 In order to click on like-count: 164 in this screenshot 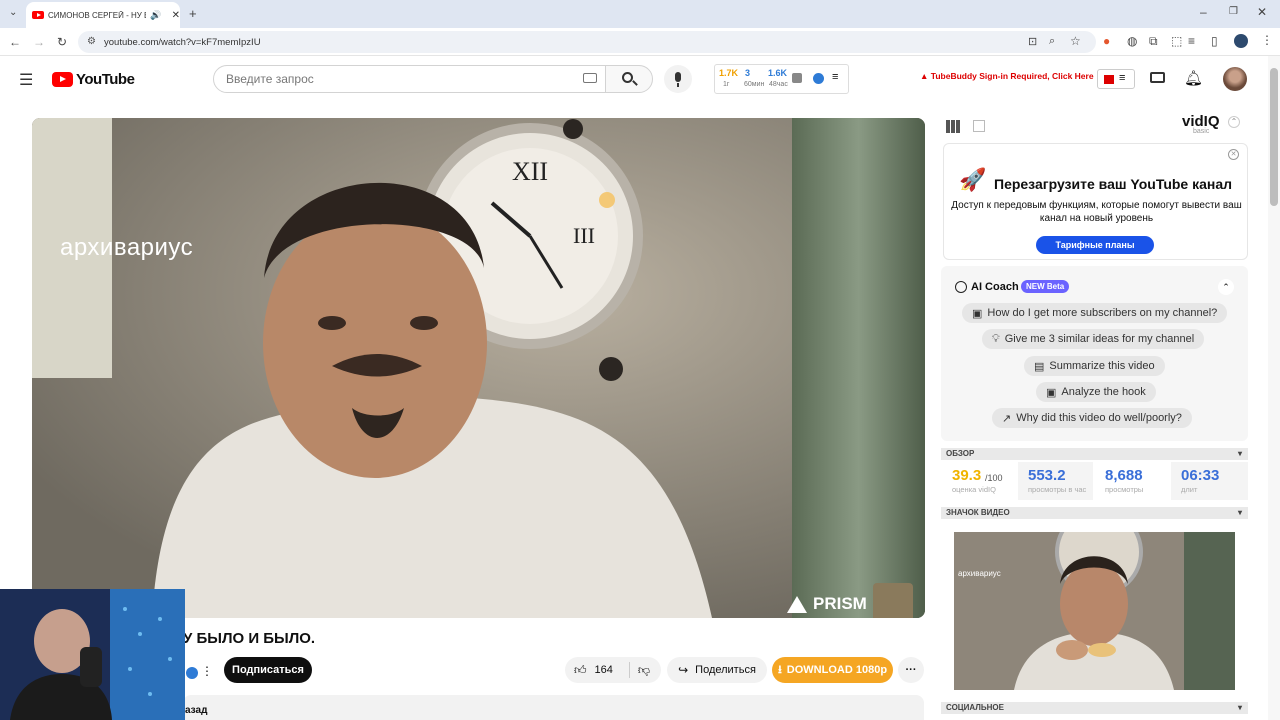, I will do `click(604, 670)`.